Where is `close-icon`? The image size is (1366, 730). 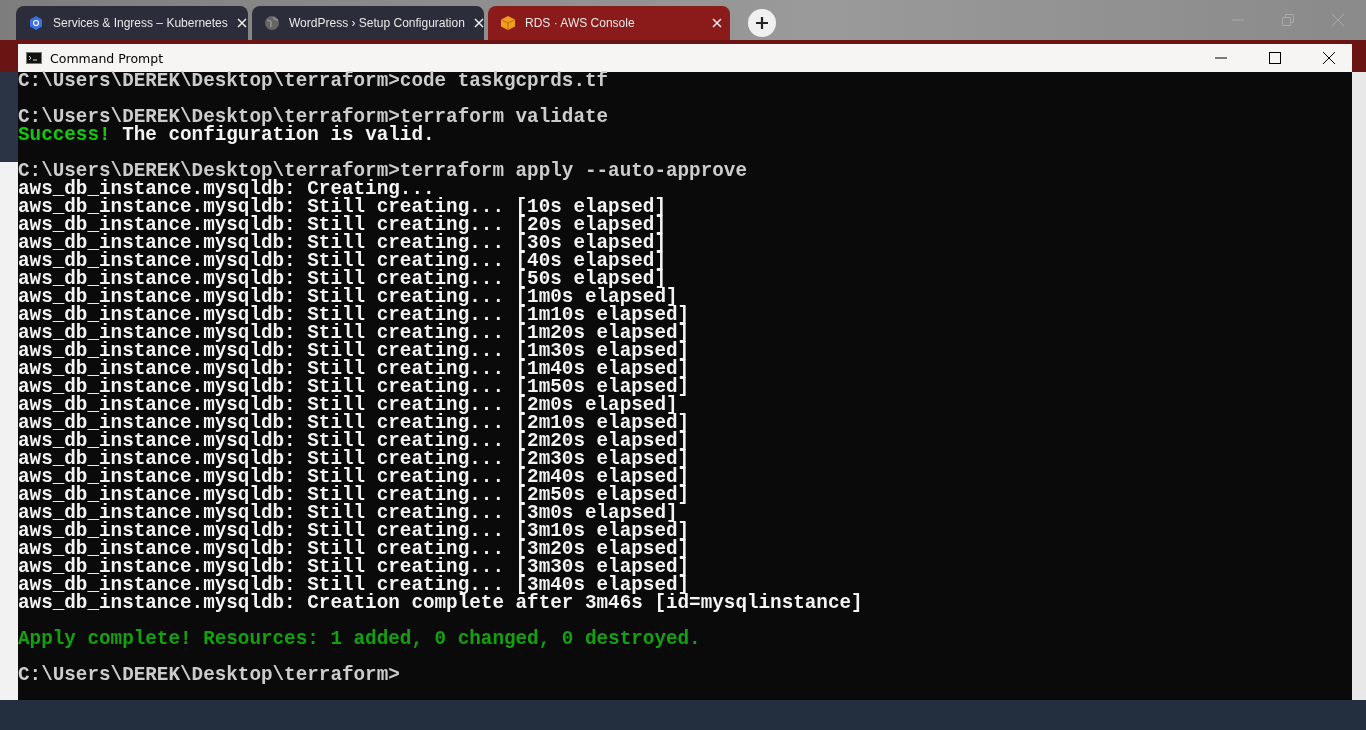 close-icon is located at coordinates (1329, 58).